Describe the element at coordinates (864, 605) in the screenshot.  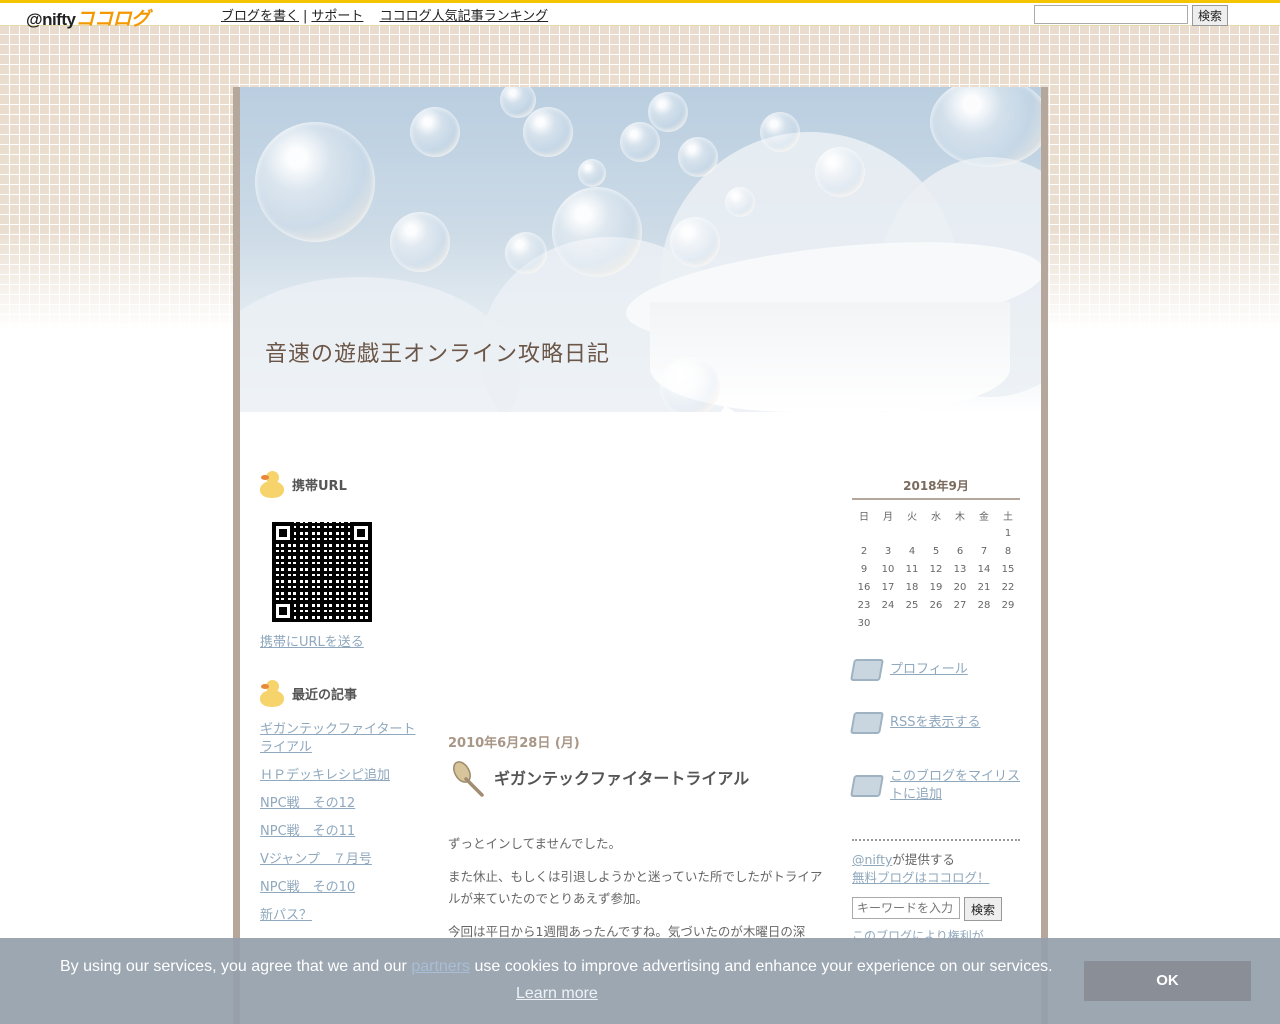
I see `calendar-day: 23` at that location.